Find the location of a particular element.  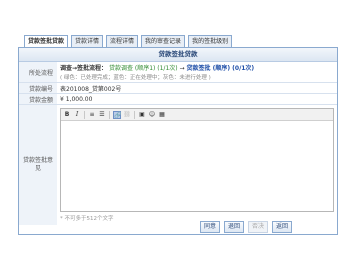

panel-title: 贷款签批贷款 is located at coordinates (178, 55).